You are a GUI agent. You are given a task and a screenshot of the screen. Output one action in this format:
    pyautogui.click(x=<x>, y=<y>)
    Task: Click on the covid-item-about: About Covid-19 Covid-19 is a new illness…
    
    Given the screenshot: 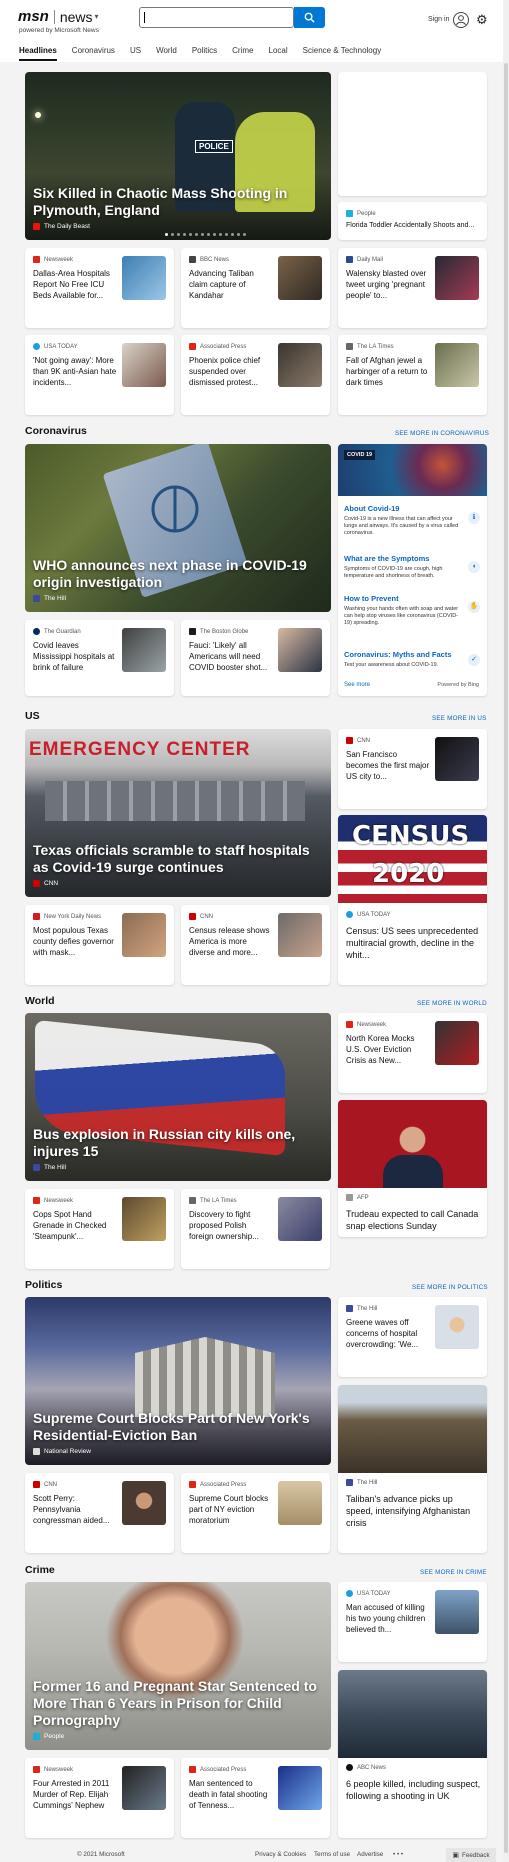 What is the action you would take?
    pyautogui.click(x=404, y=520)
    